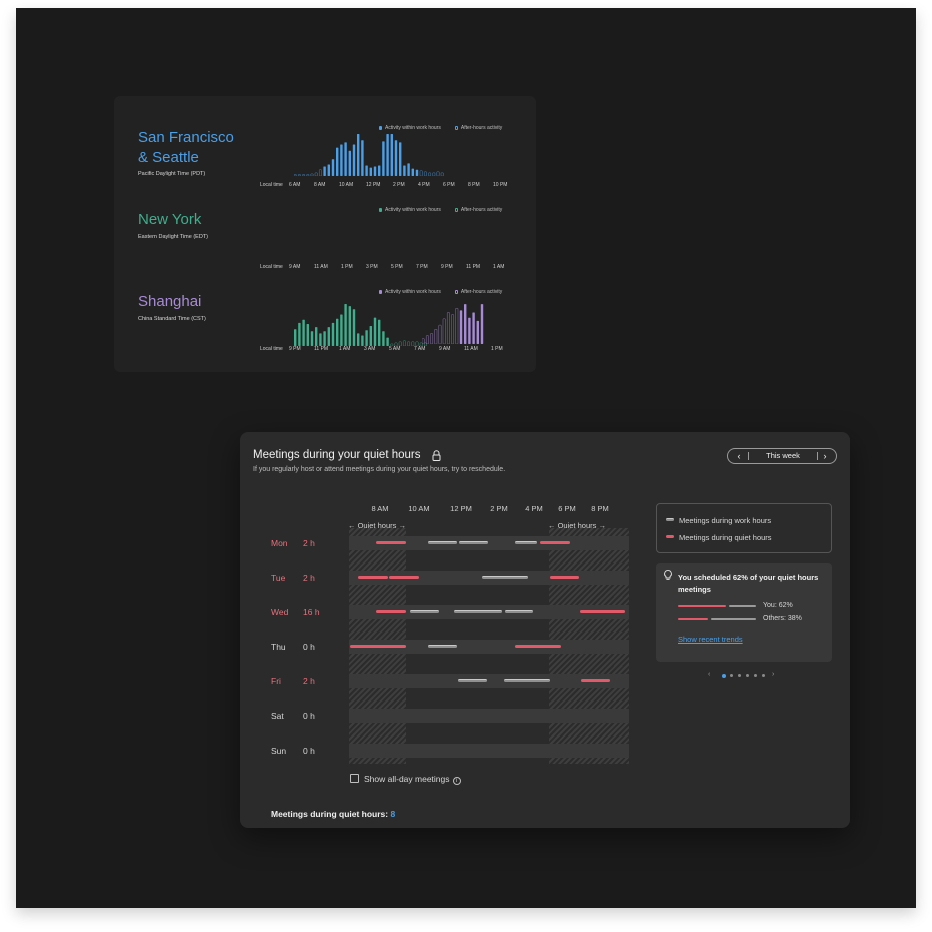  I want to click on legend-within-label: Activity within work hours, so click(413, 292).